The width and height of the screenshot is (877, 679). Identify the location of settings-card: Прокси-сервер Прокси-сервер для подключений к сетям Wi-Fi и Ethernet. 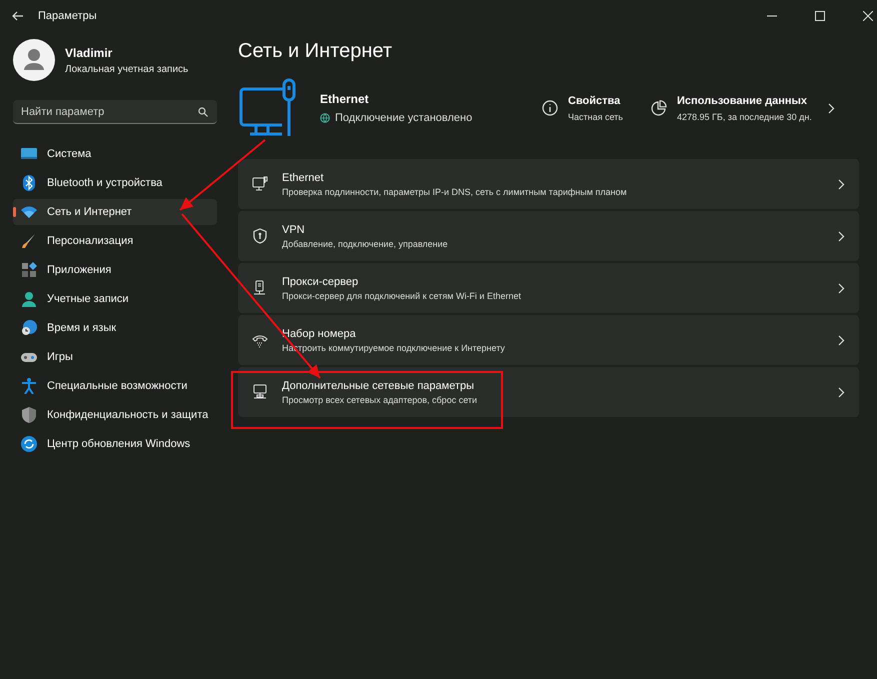
(548, 288).